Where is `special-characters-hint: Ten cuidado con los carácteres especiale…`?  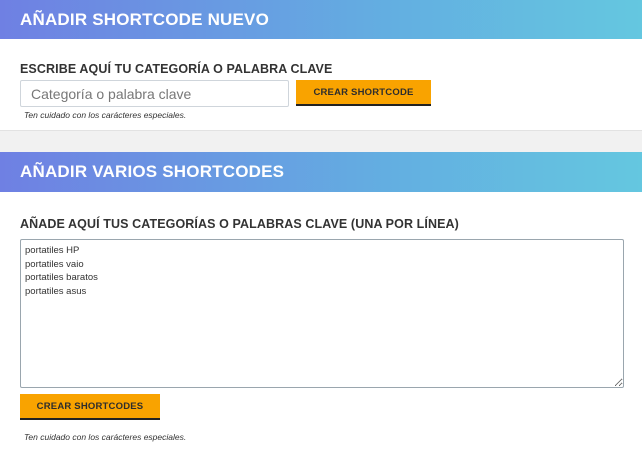 special-characters-hint: Ten cuidado con los carácteres especiale… is located at coordinates (105, 115).